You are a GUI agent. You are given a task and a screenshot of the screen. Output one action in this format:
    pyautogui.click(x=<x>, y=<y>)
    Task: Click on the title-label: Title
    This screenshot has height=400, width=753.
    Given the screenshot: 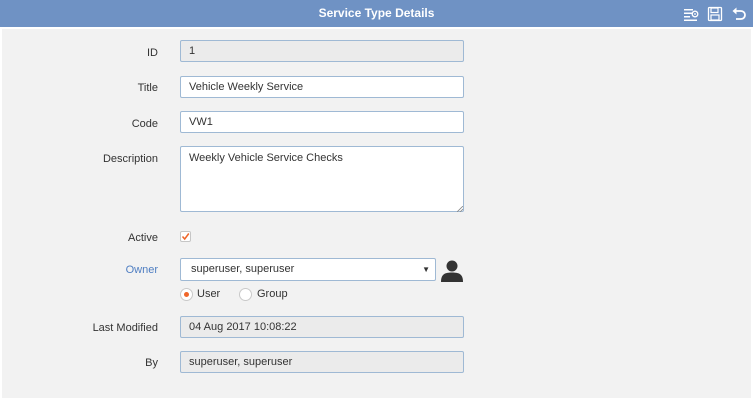 What is the action you would take?
    pyautogui.click(x=147, y=88)
    